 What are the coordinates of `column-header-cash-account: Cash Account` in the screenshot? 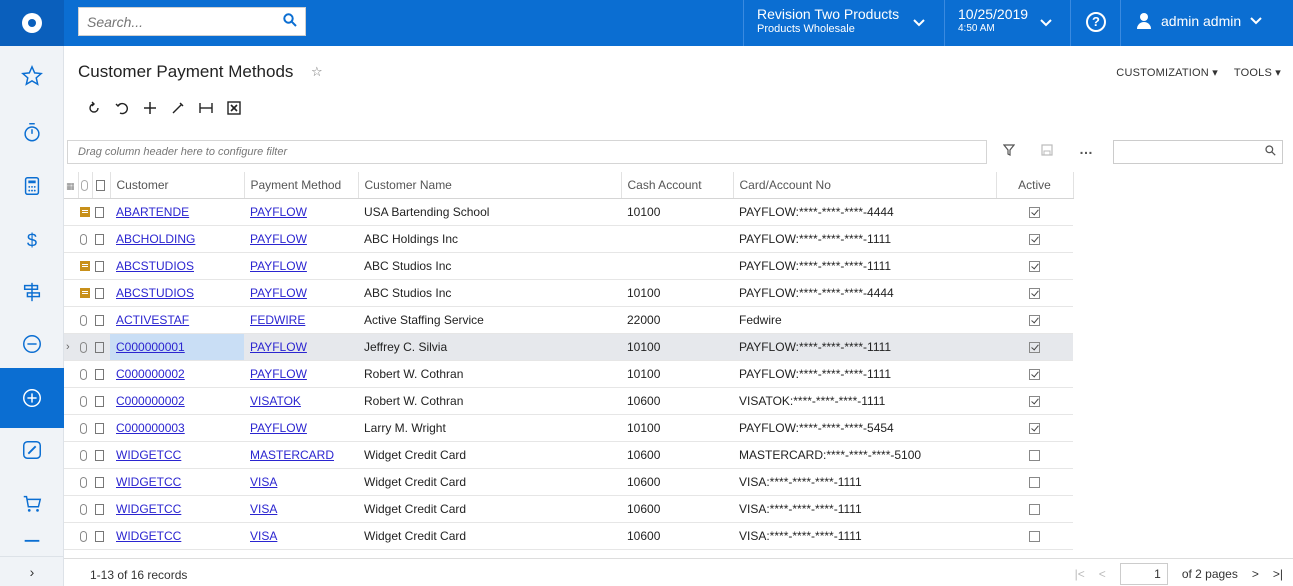 It's located at (677, 185).